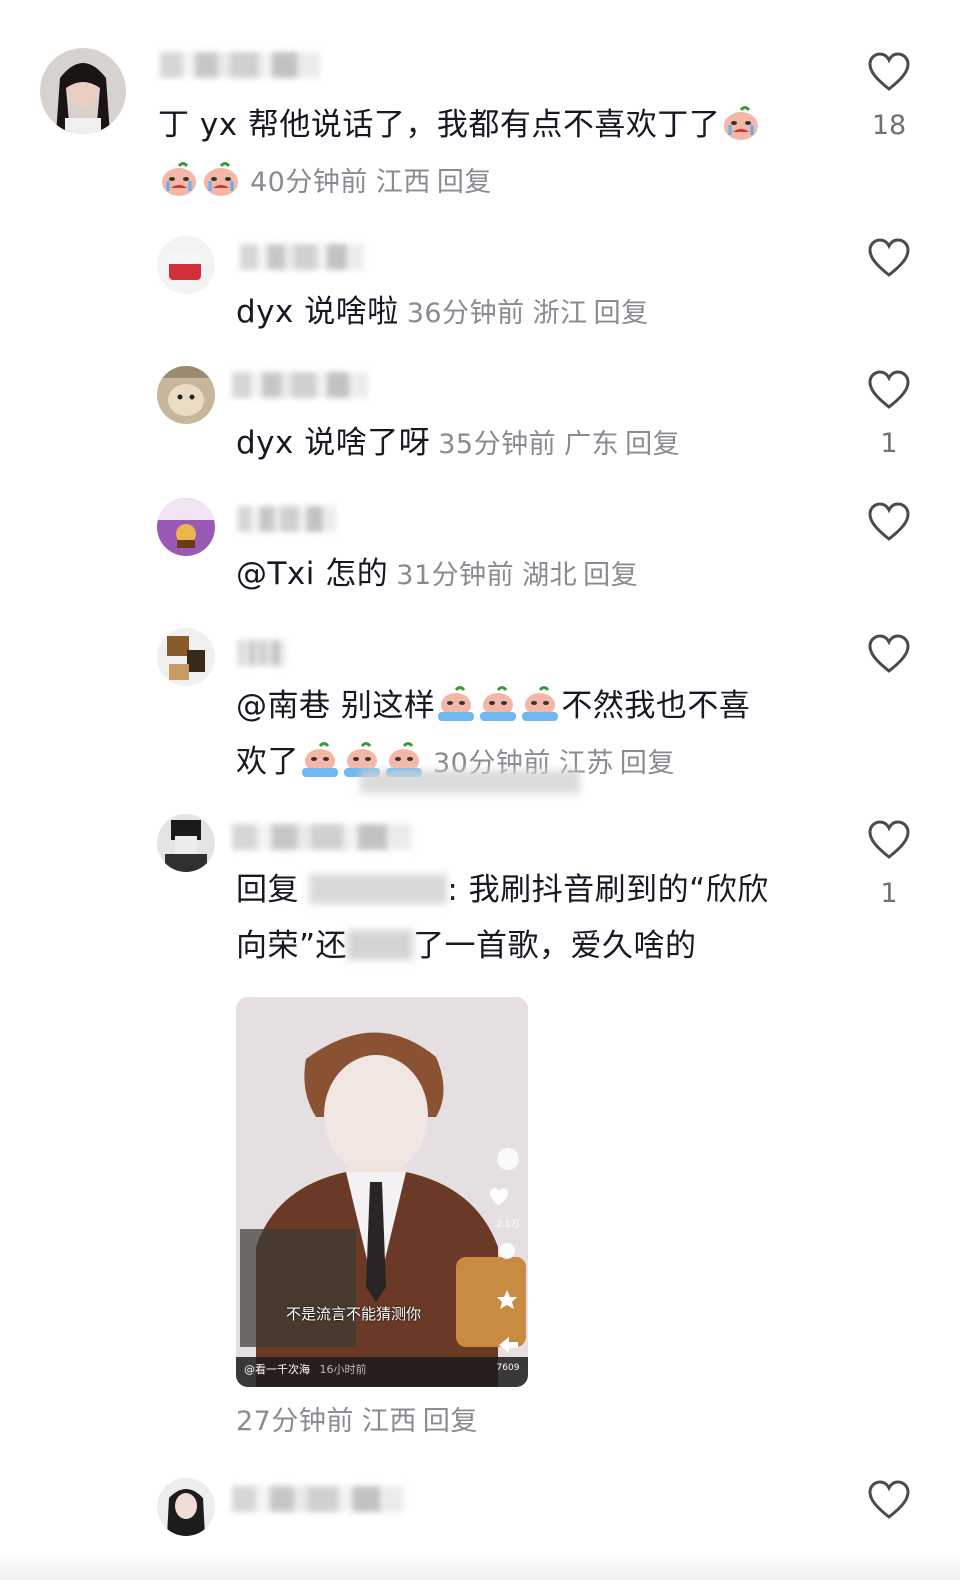 Image resolution: width=960 pixels, height=1580 pixels. Describe the element at coordinates (267, 890) in the screenshot. I see `reply-prefix: 回复` at that location.